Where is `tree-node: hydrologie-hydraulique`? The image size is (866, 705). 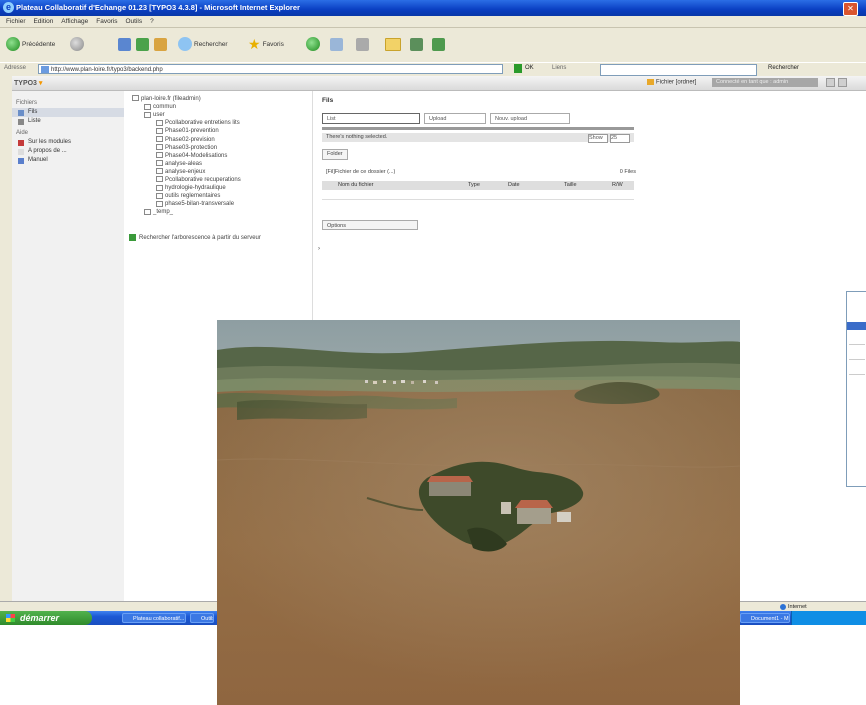
tree-node: hydrologie-hydraulique is located at coordinates (191, 188).